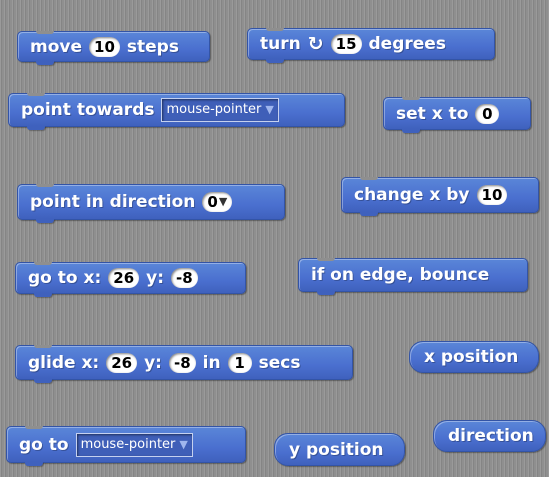  Describe the element at coordinates (346, 44) in the screenshot. I see `degrees-input: 15` at that location.